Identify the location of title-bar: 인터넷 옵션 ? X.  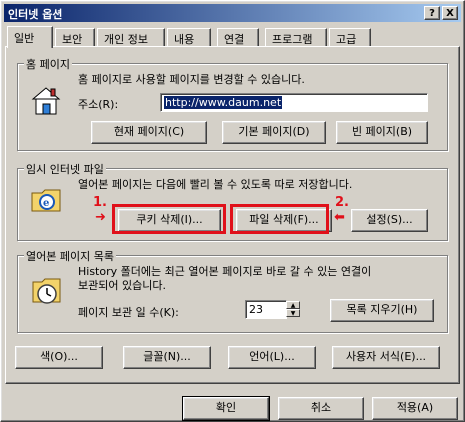
(232, 13).